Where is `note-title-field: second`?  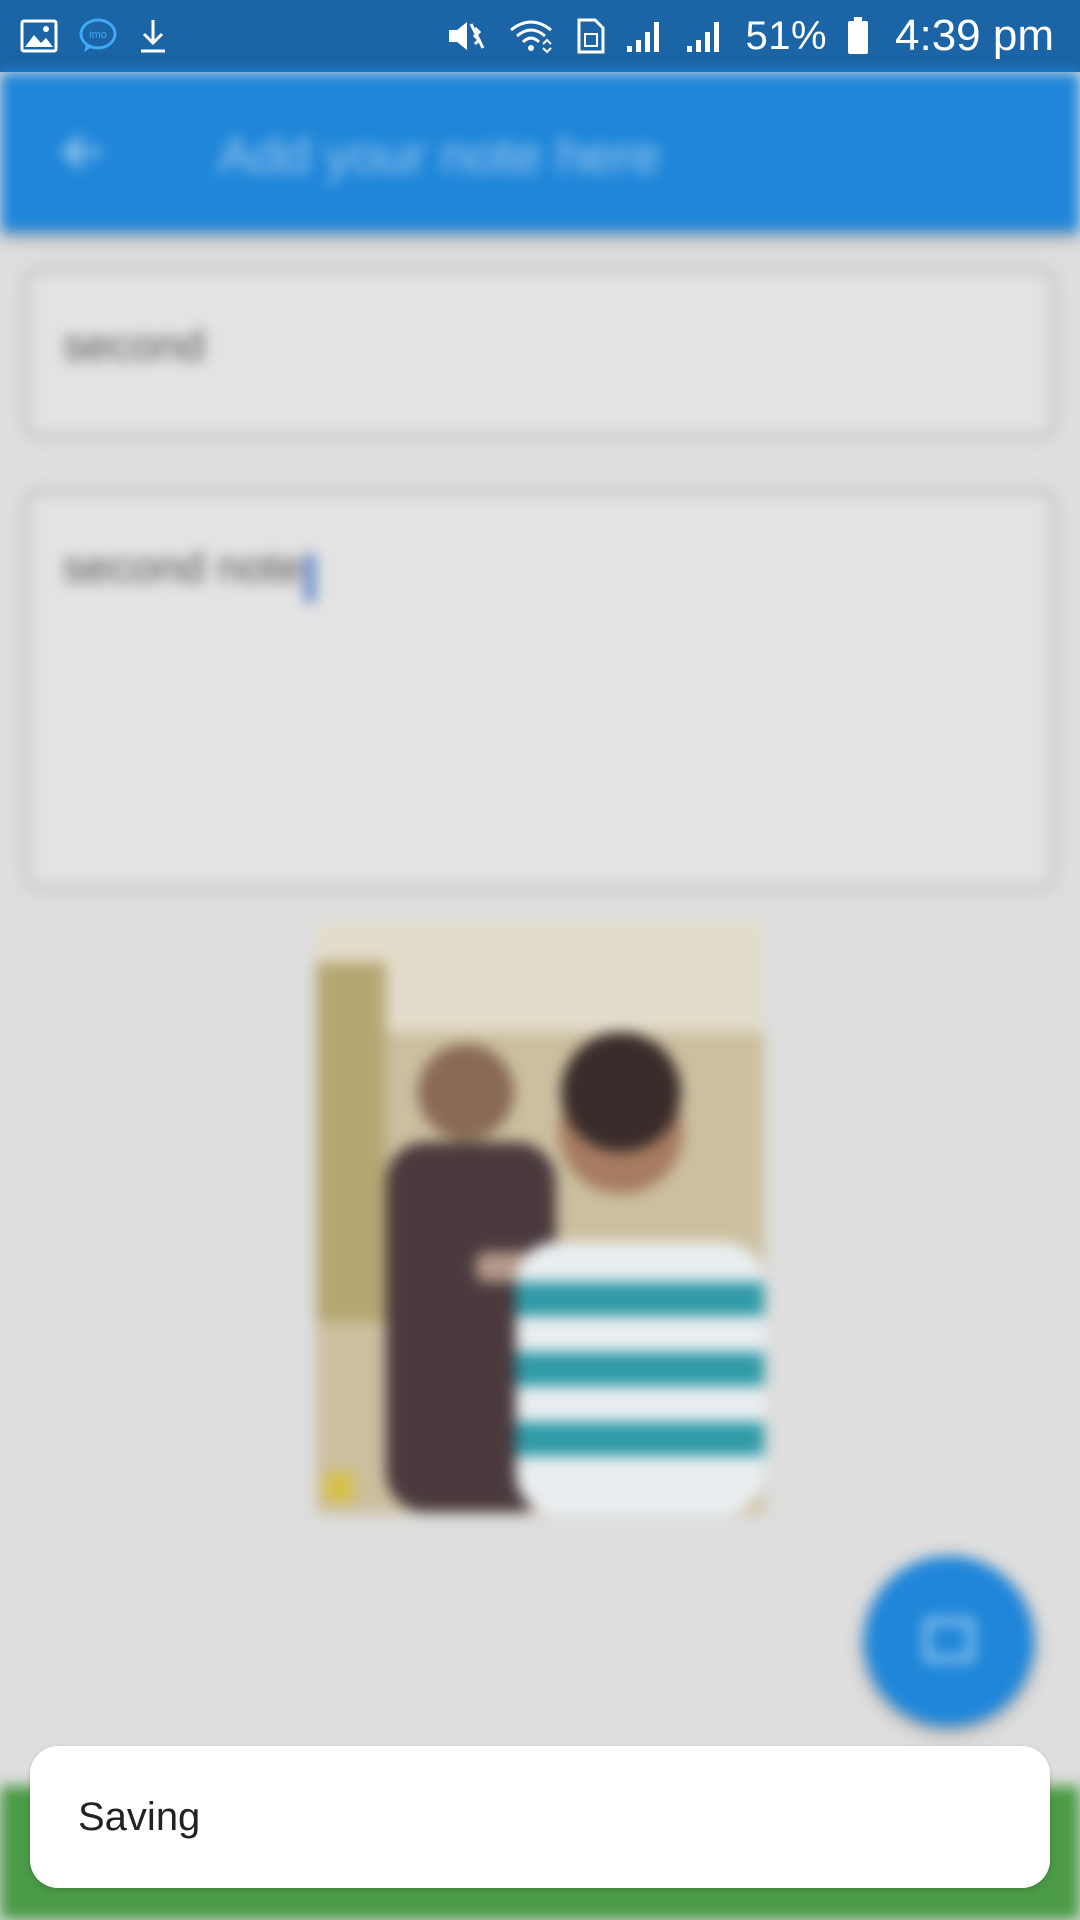 note-title-field: second is located at coordinates (540, 353).